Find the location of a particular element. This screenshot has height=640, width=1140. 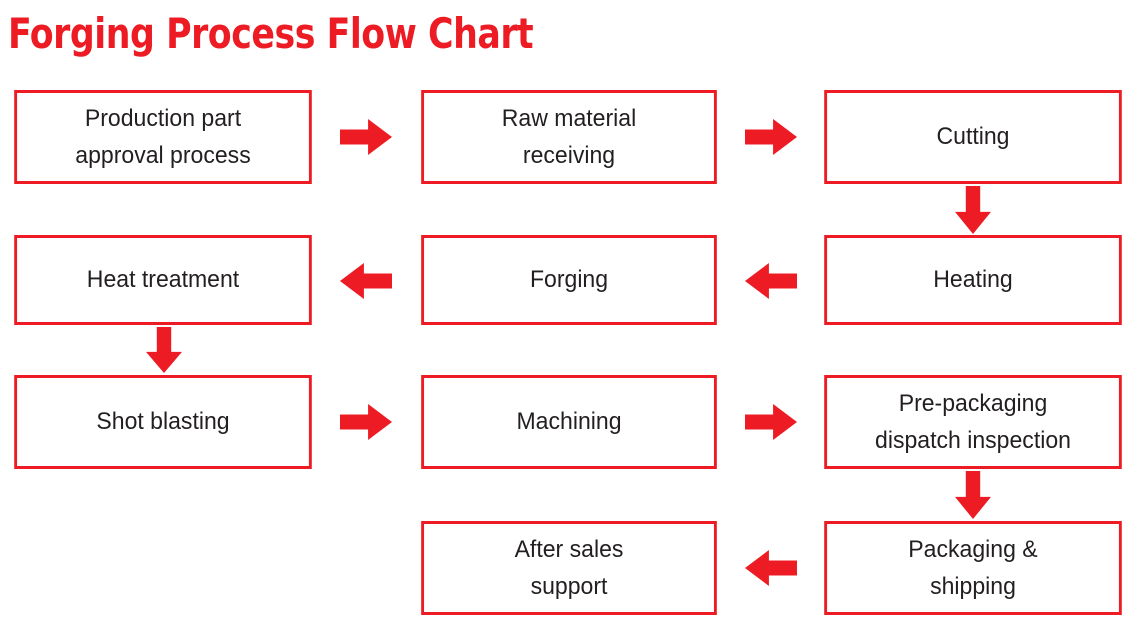

process-node-label: Shot blasting is located at coordinates (163, 422).